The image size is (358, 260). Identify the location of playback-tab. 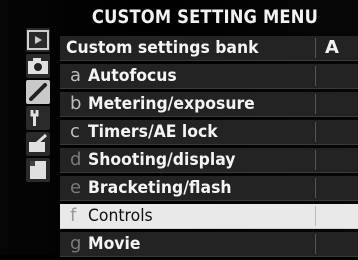
(38, 40).